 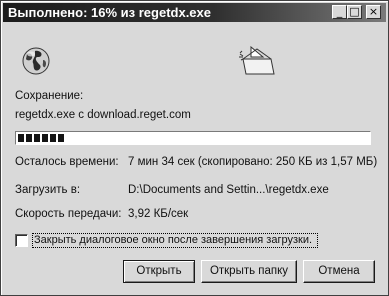 What do you see at coordinates (49, 96) in the screenshot?
I see `saving-label: Сохранение:` at bounding box center [49, 96].